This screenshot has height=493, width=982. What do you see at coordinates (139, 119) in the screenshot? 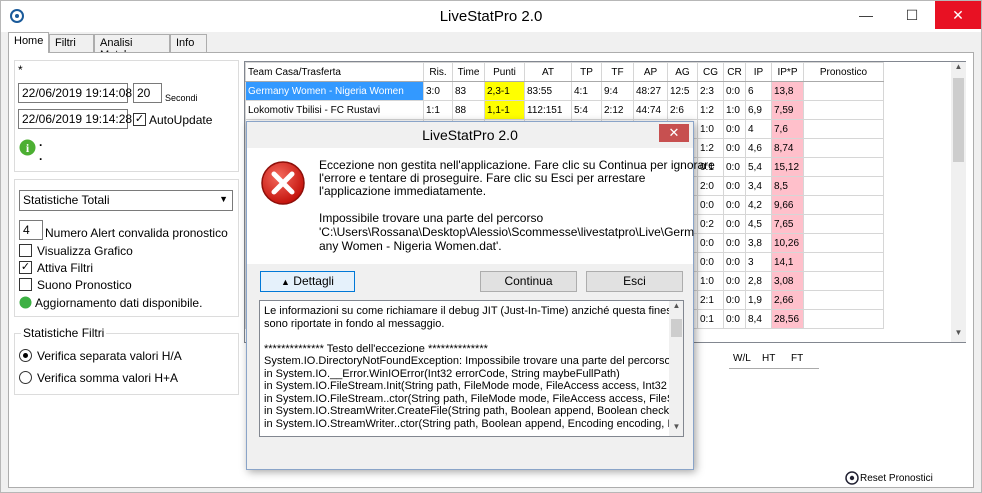
I see `autoupdate-checkbox: ✓` at bounding box center [139, 119].